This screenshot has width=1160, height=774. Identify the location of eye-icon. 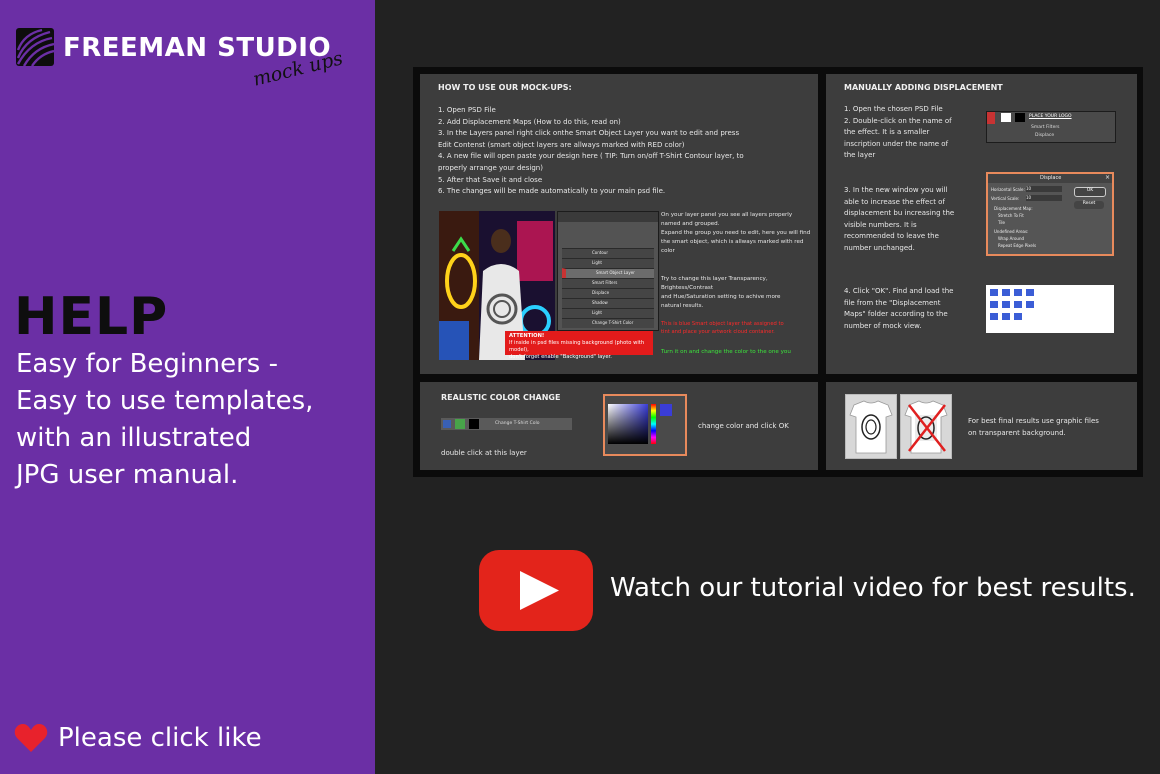
(447, 424).